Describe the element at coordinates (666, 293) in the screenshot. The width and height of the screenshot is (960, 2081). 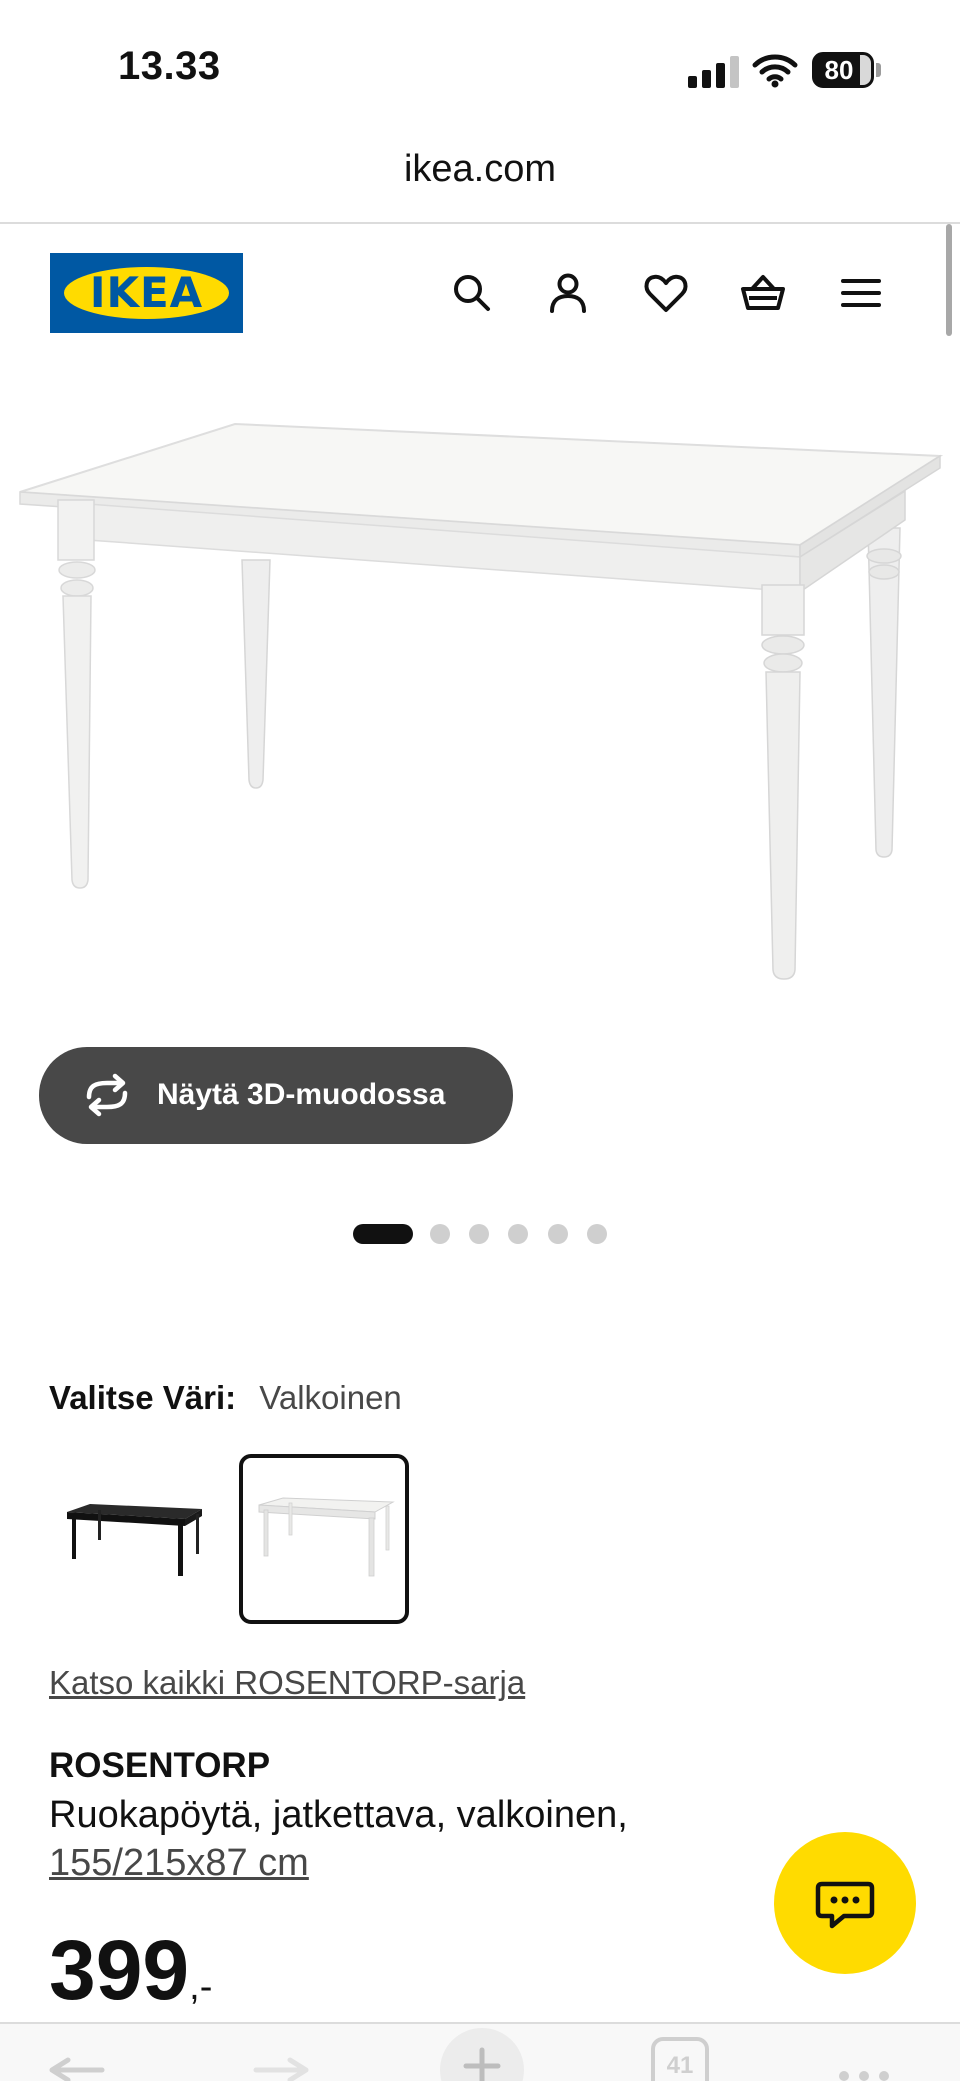
I see `heart-icon` at that location.